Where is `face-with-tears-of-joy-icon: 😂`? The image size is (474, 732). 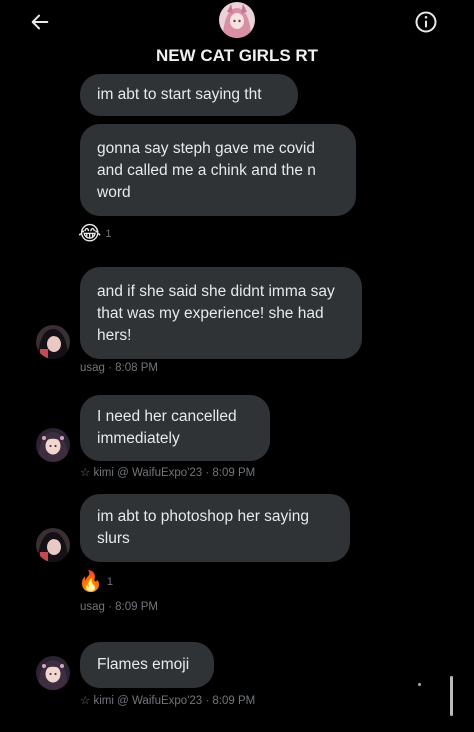 face-with-tears-of-joy-icon: 😂 is located at coordinates (90, 234).